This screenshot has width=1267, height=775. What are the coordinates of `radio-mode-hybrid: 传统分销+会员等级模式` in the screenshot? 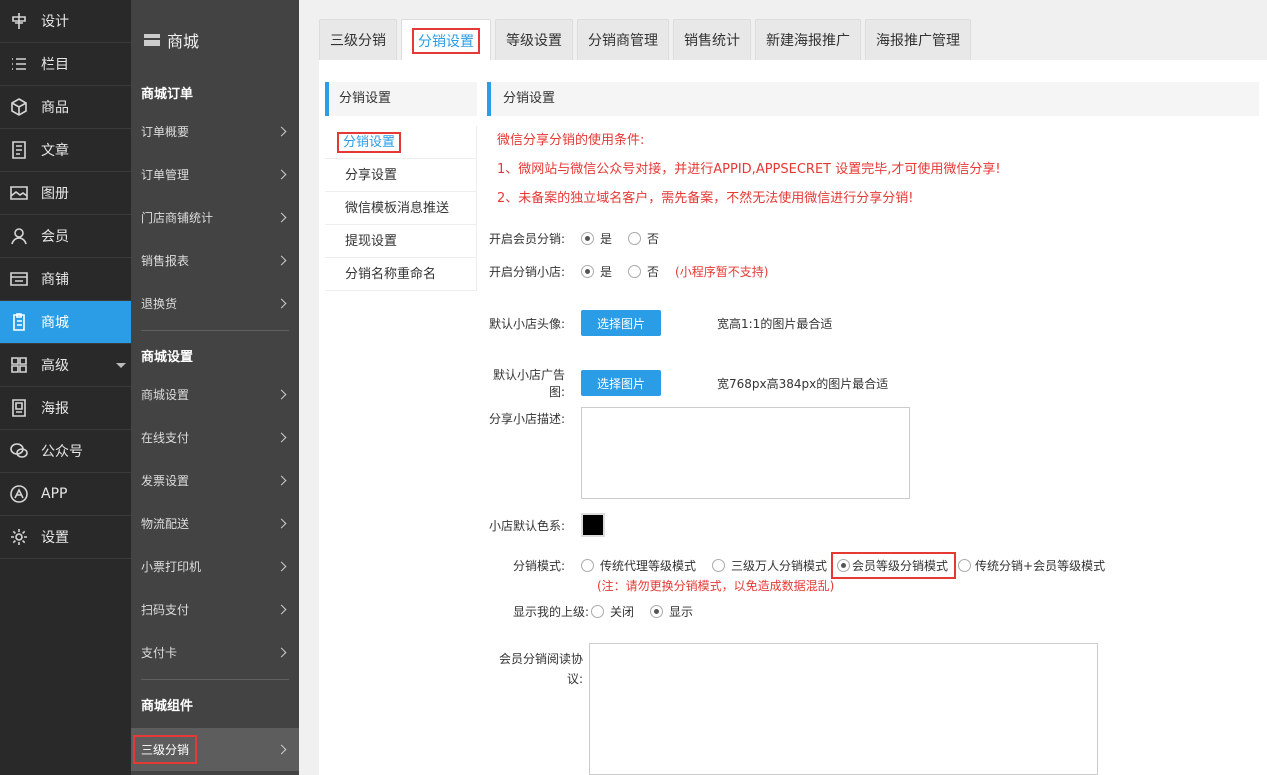 It's located at (1031, 565).